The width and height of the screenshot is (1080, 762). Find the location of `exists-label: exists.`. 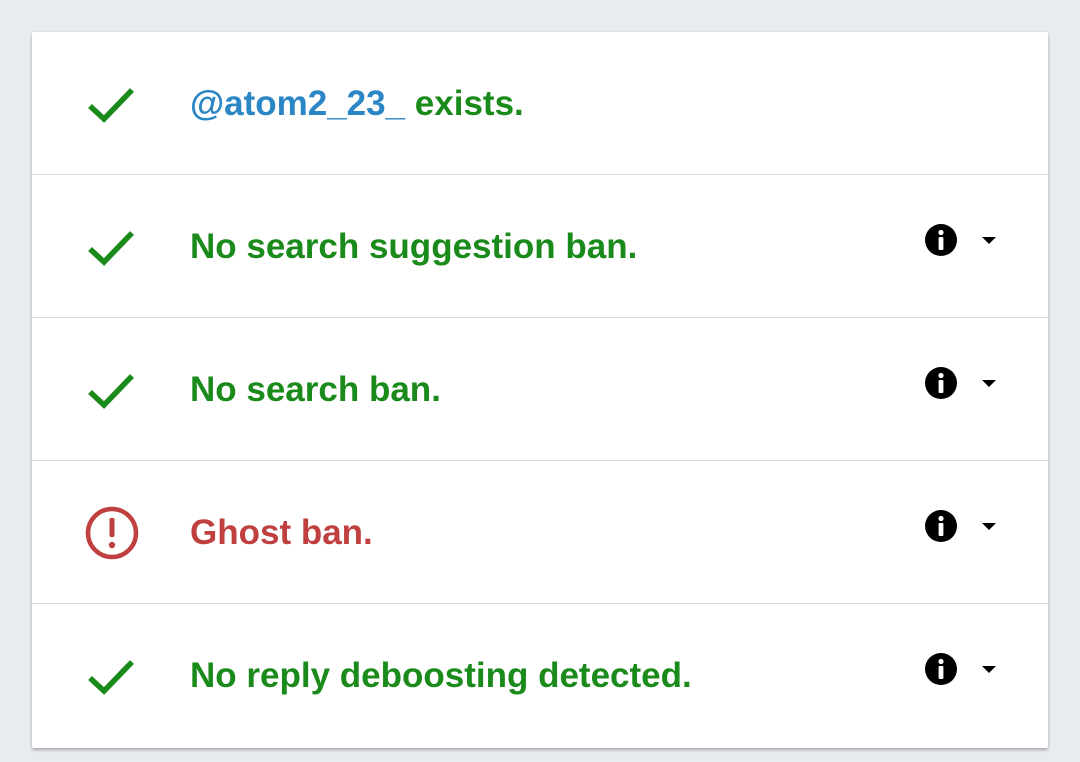

exists-label: exists. is located at coordinates (464, 103).